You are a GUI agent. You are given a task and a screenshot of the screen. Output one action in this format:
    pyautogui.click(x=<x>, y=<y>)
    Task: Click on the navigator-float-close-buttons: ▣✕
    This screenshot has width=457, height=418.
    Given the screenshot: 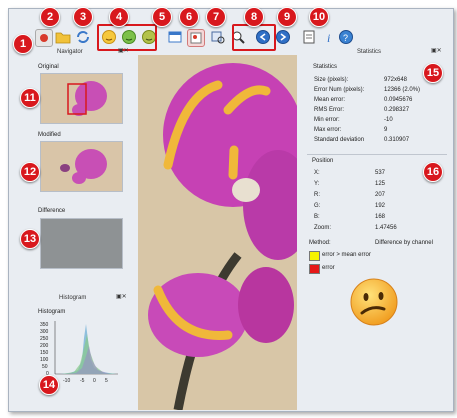 What is the action you would take?
    pyautogui.click(x=123, y=50)
    